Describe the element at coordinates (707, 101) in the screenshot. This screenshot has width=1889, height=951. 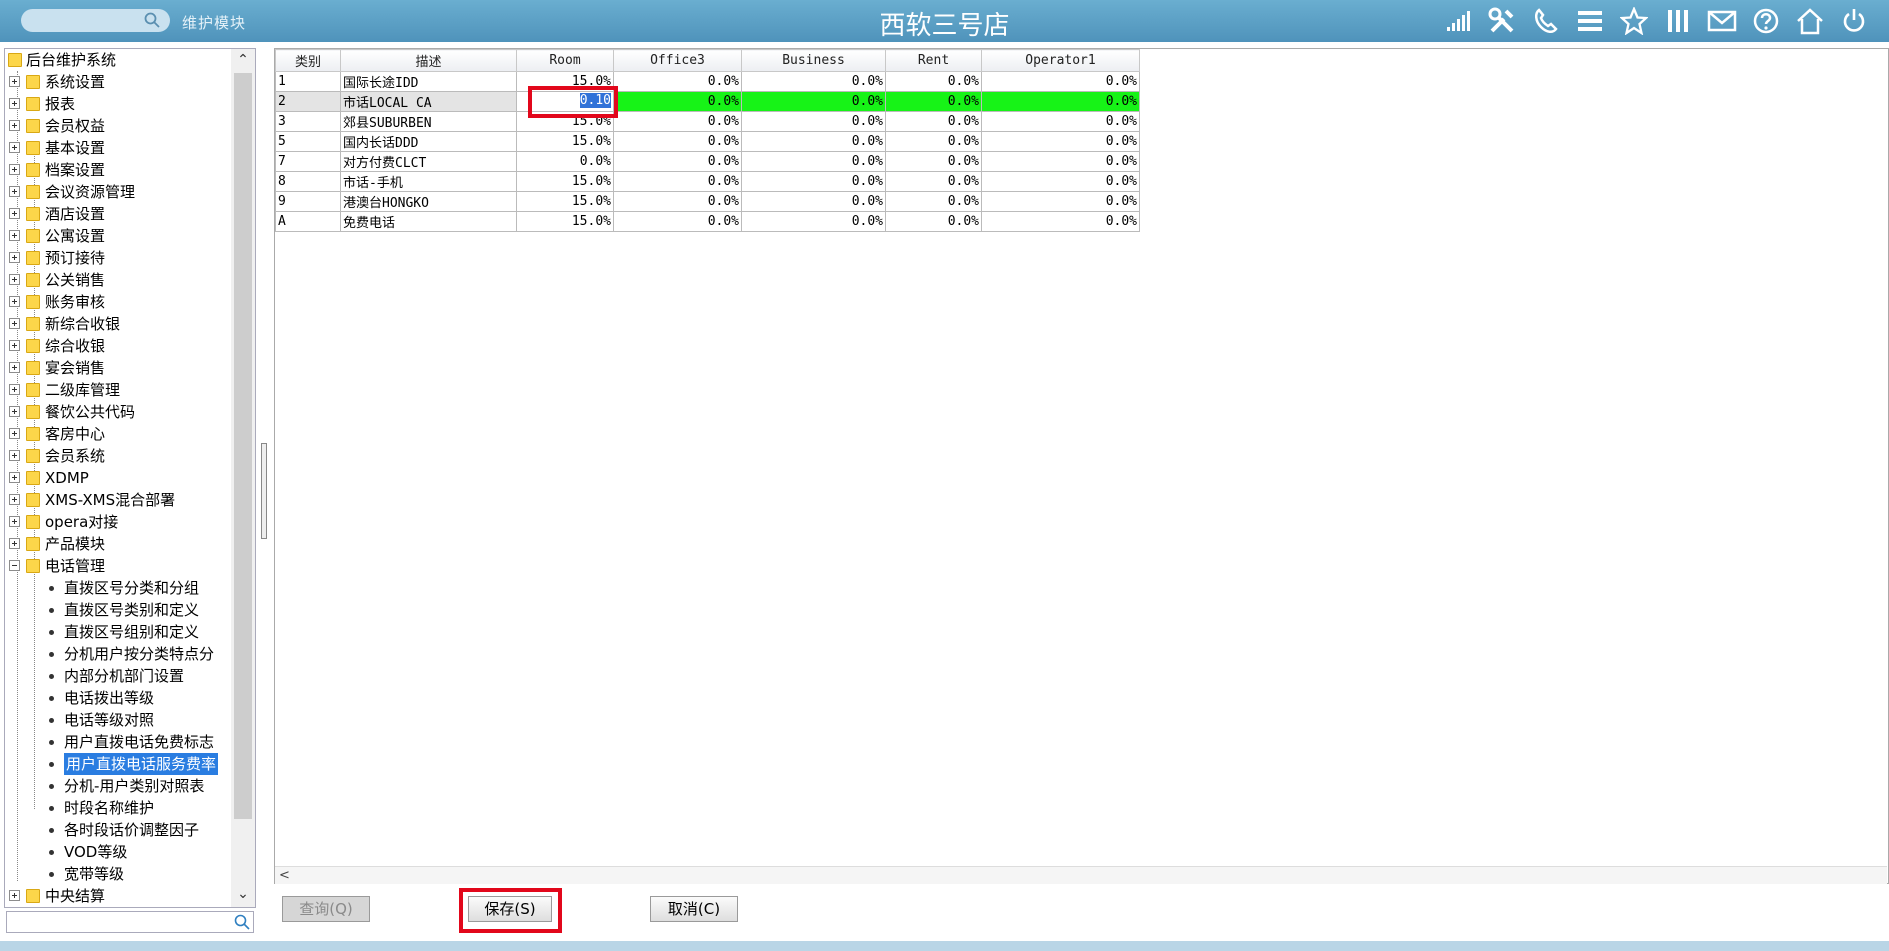
I see `table-row-active: 2 市话LOCAL CA 0.10 0.0% 0.0% 0.0% 0.0%` at that location.